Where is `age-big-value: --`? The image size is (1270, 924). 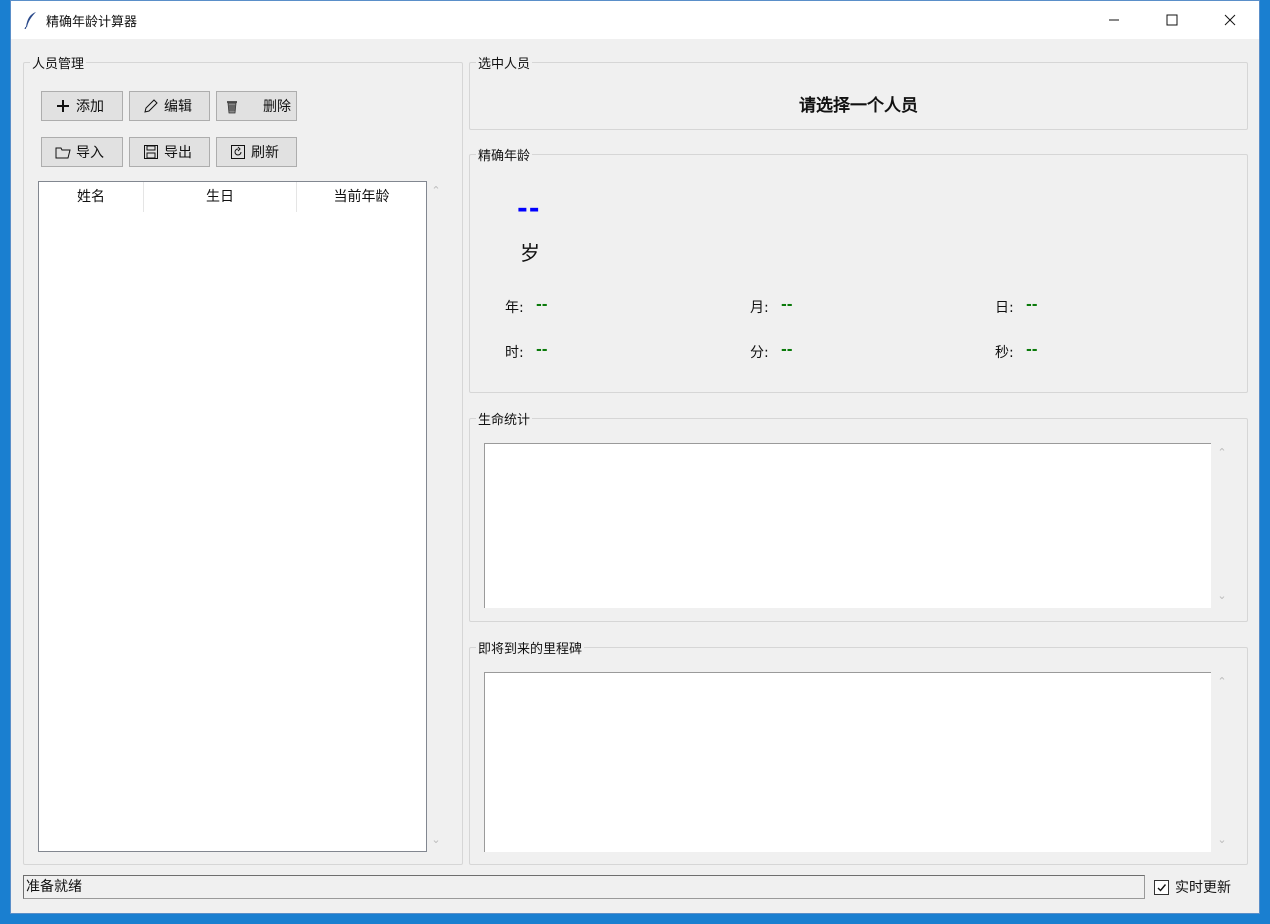 age-big-value: -- is located at coordinates (529, 209).